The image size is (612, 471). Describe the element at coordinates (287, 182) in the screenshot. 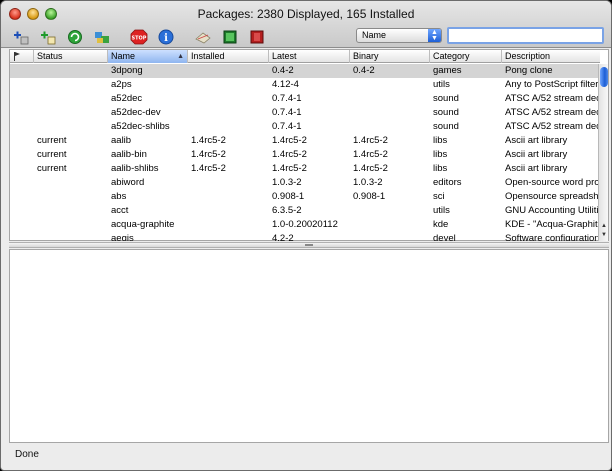

I see `cell-latest: 1.0.3-2` at that location.